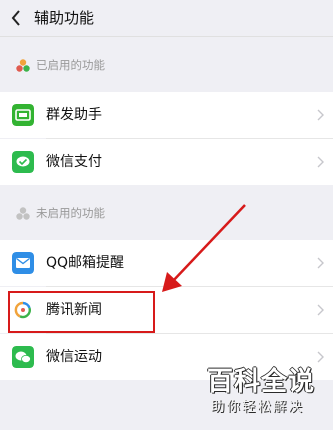 The width and height of the screenshot is (333, 430). I want to click on header-bar: 辅助功能, so click(166, 18).